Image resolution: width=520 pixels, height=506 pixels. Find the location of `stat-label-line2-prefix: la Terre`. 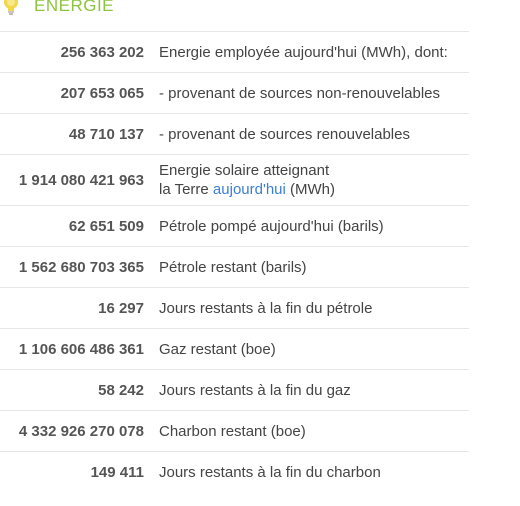

stat-label-line2-prefix: la Terre is located at coordinates (184, 189).